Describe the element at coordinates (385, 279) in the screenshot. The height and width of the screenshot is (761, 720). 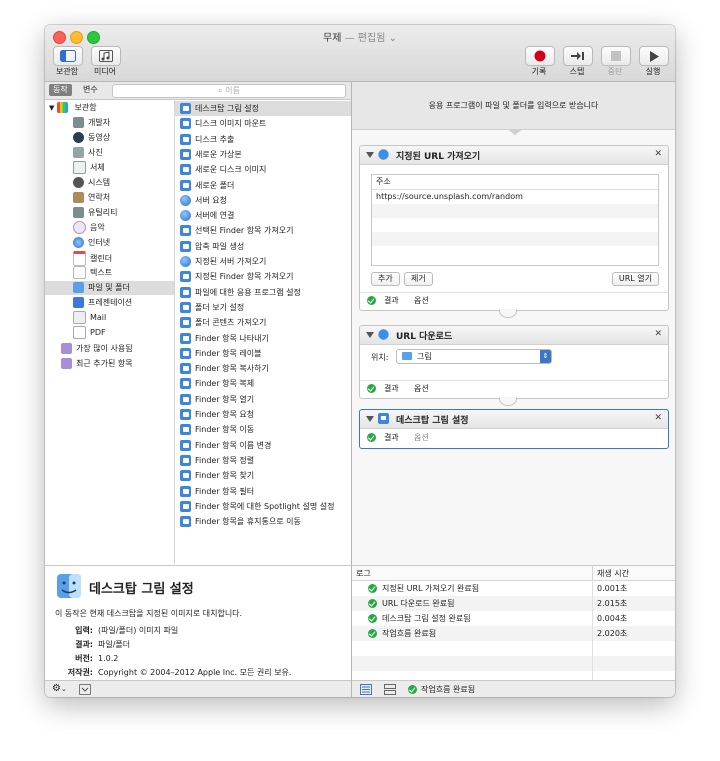
I see `add-url-button: 추가` at that location.